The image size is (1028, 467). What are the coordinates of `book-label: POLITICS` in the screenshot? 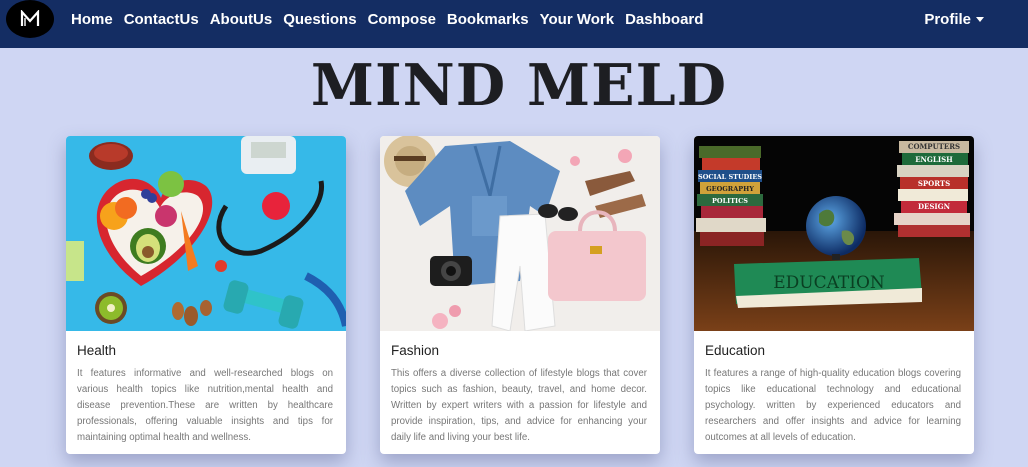 It's located at (730, 201).